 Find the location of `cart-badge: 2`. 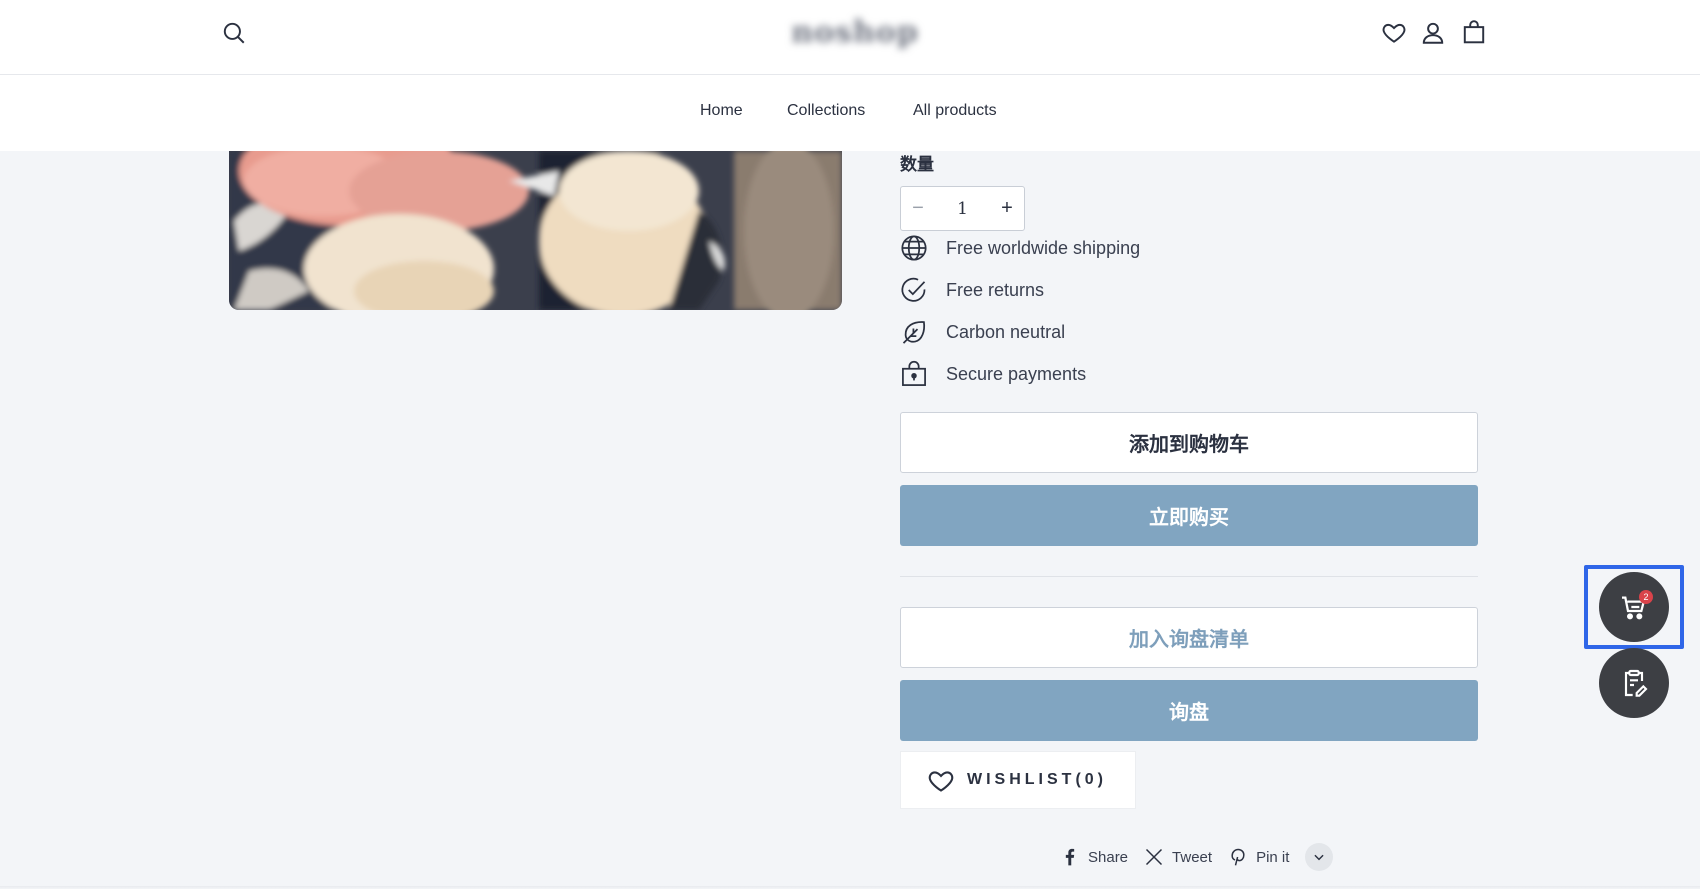

cart-badge: 2 is located at coordinates (1646, 597).